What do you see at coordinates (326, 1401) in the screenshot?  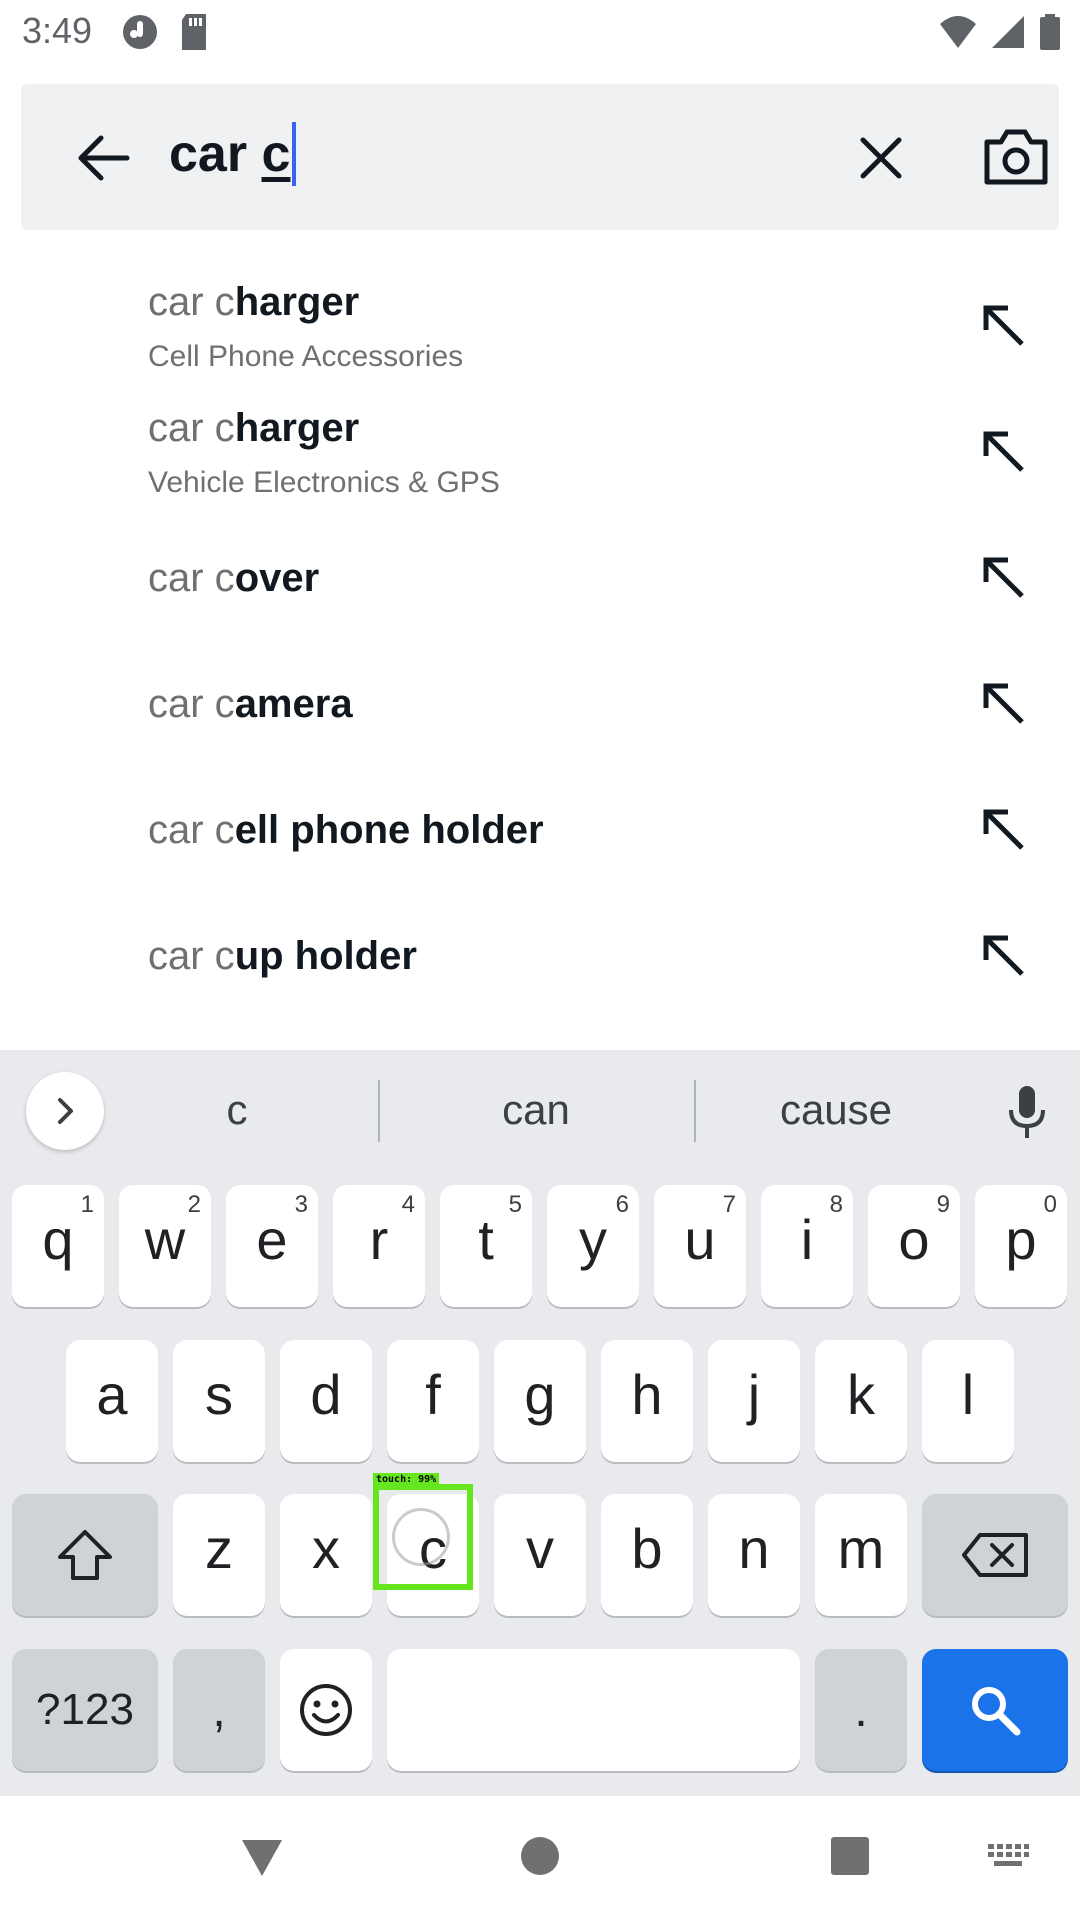 I see `key-d: d` at bounding box center [326, 1401].